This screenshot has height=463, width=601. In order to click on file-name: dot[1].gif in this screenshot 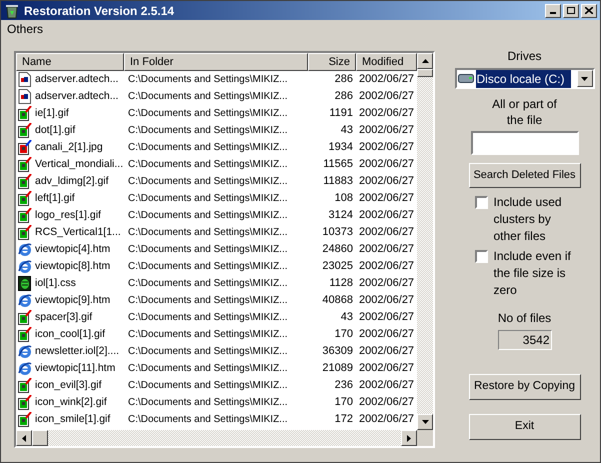, I will do `click(55, 130)`.